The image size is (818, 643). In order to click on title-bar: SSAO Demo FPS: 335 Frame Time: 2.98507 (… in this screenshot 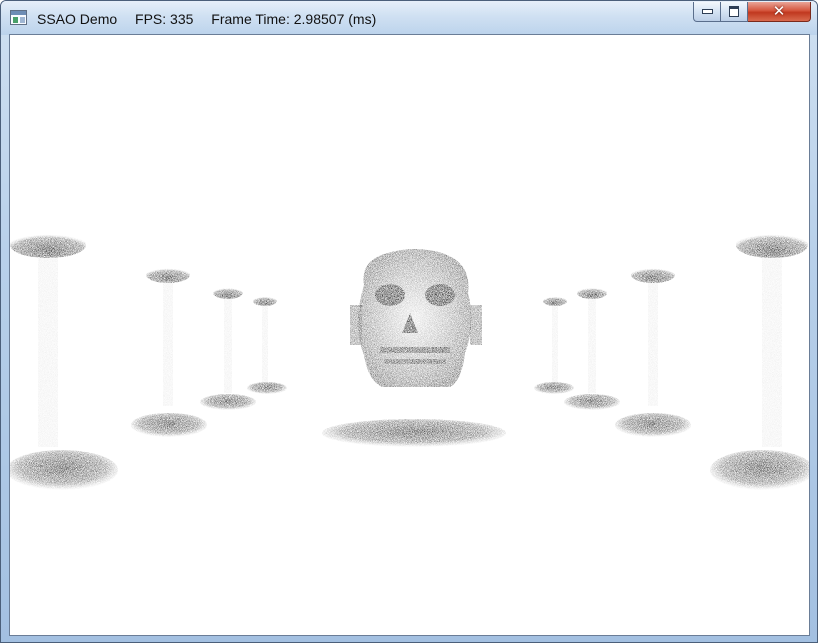, I will do `click(409, 18)`.